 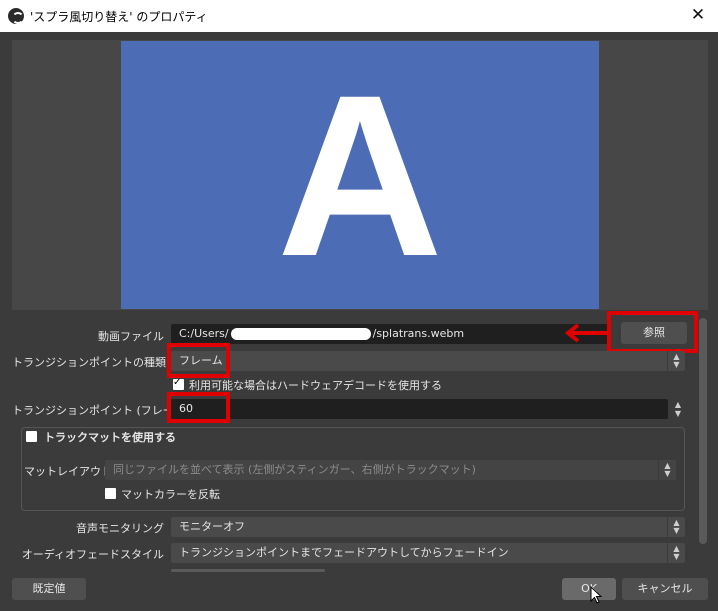 I want to click on ok-button: OK, so click(x=589, y=589).